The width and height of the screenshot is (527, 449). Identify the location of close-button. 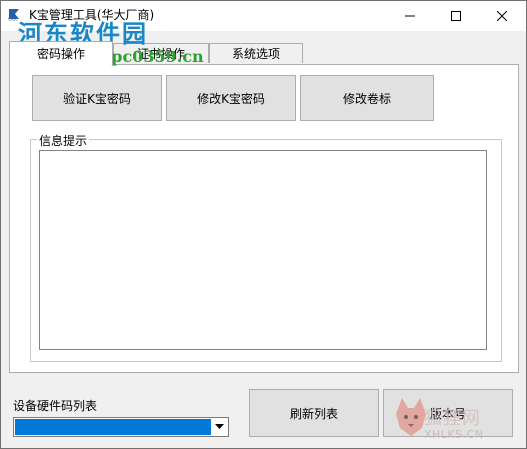
(502, 16).